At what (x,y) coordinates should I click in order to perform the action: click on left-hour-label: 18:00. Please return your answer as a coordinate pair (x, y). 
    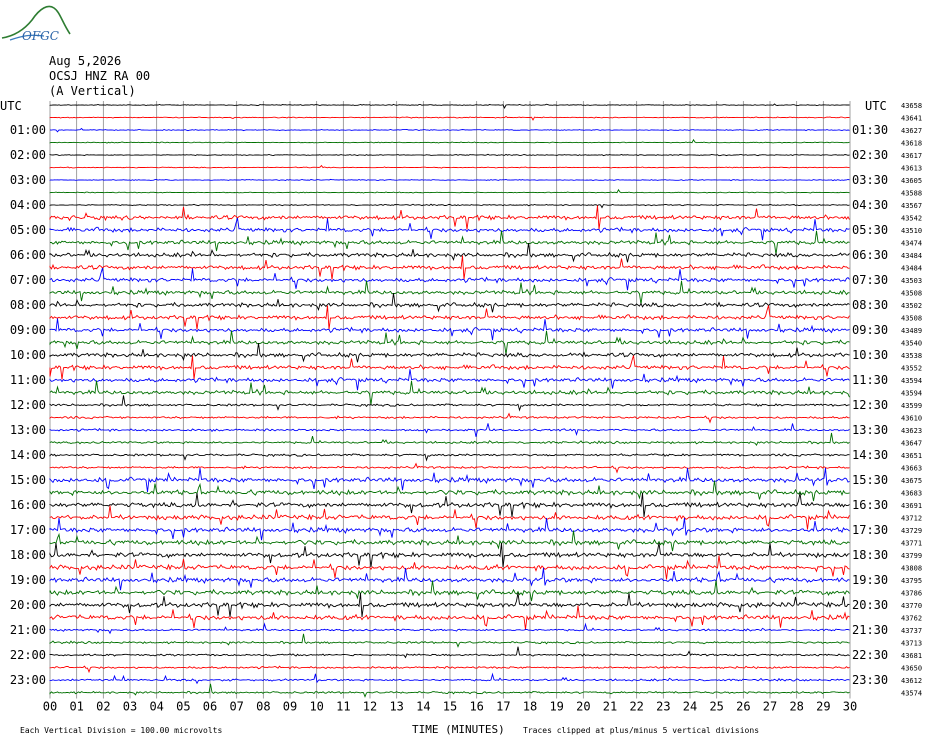
    Looking at the image, I should click on (28, 555).